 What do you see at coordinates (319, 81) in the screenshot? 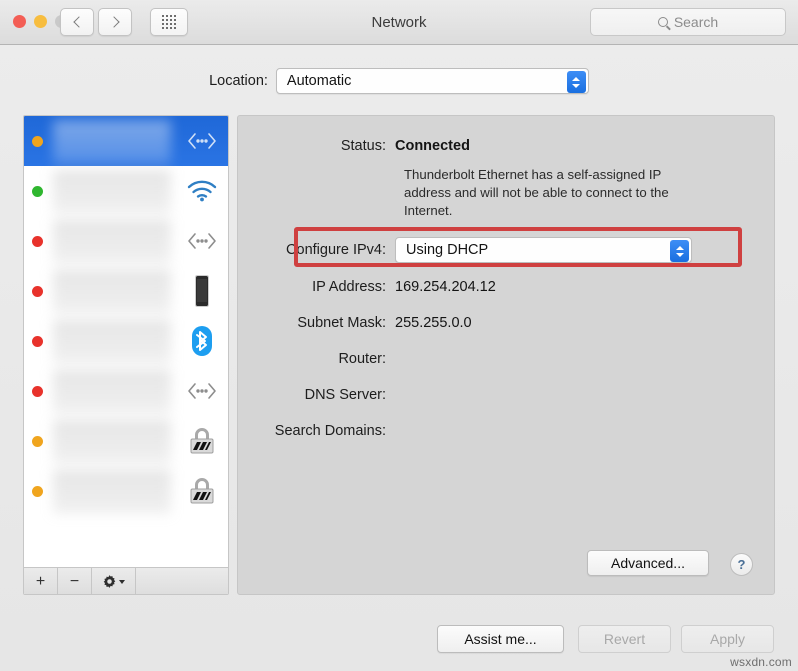
I see `location-selected-value: Automatic` at bounding box center [319, 81].